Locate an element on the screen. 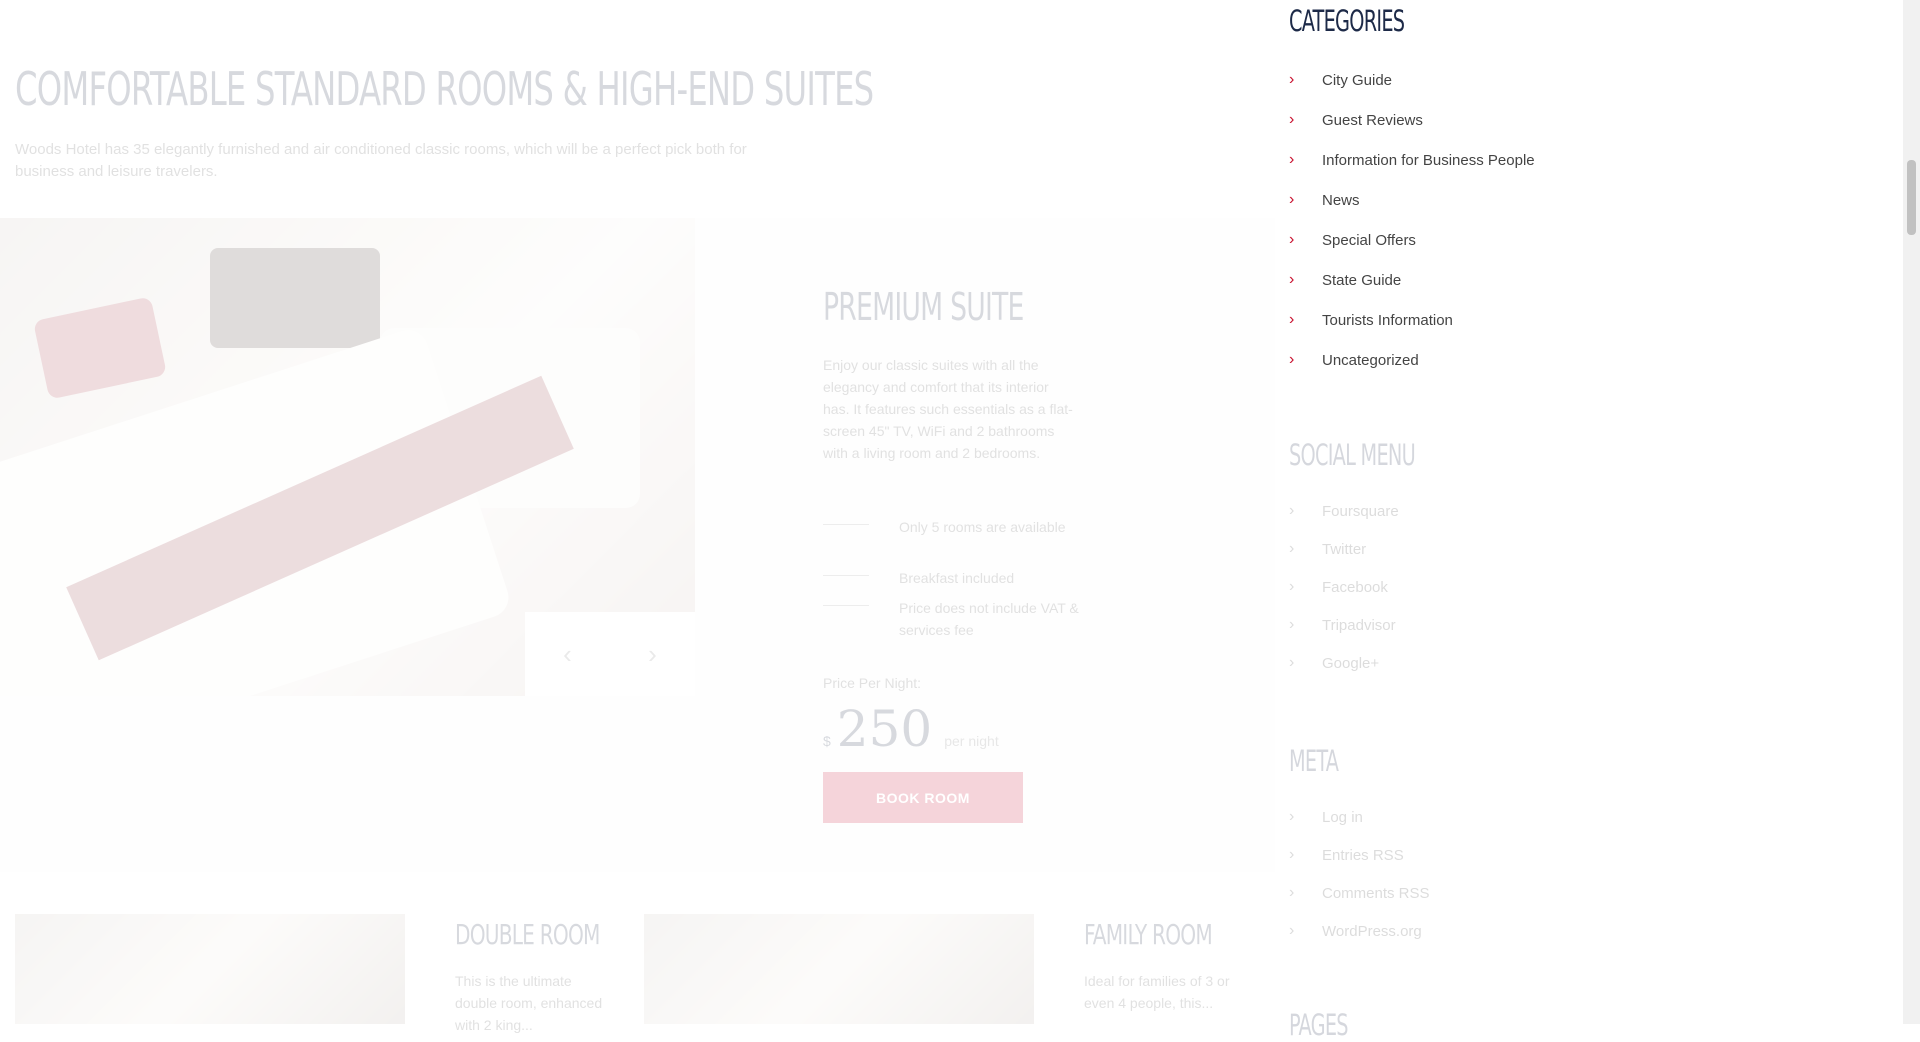  slider-nav: ‹ › is located at coordinates (610, 654).